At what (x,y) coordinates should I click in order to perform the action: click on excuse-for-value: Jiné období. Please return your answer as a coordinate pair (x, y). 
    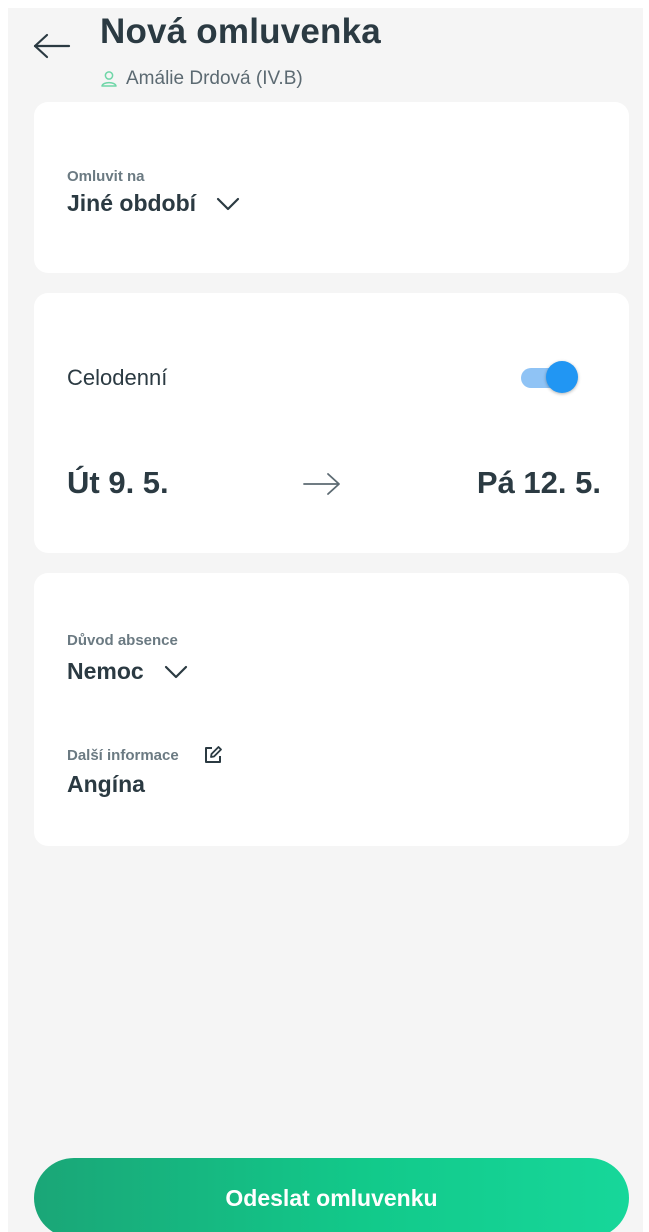
    Looking at the image, I should click on (132, 203).